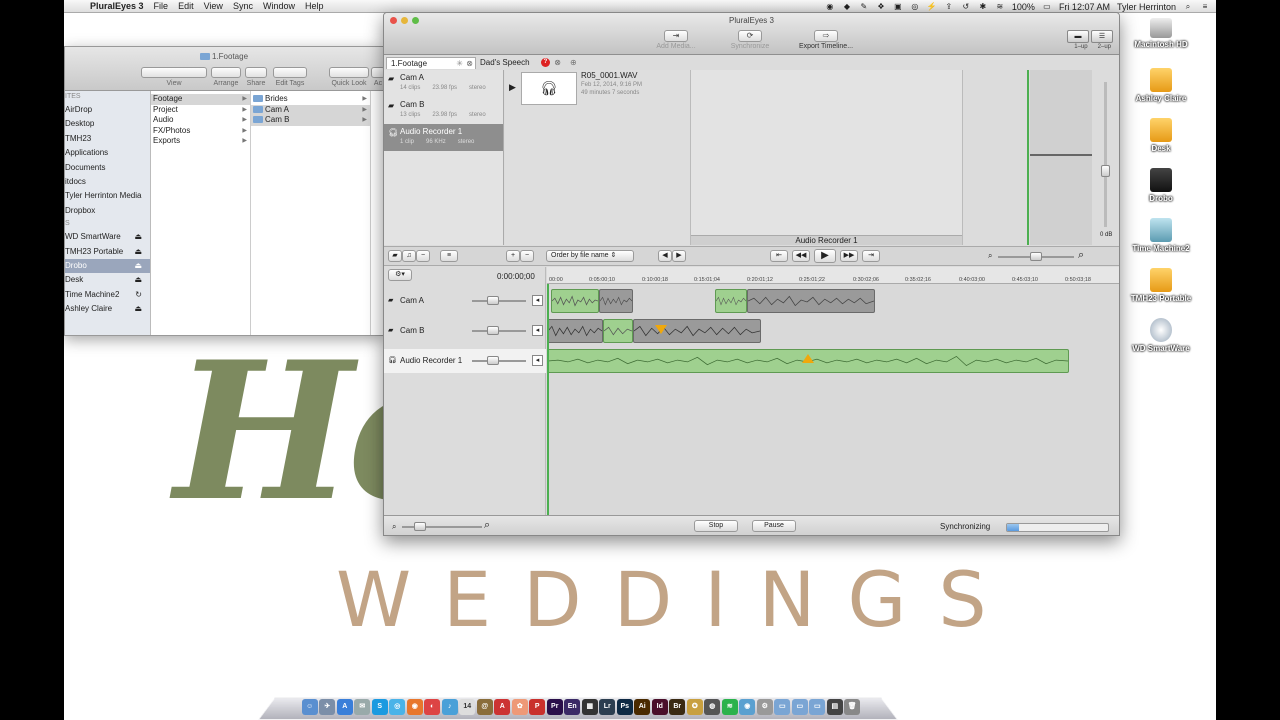 The image size is (1280, 720). Describe the element at coordinates (1161, 33) in the screenshot. I see `desktop-icon-macintosh-hd: Macintosh HD` at that location.